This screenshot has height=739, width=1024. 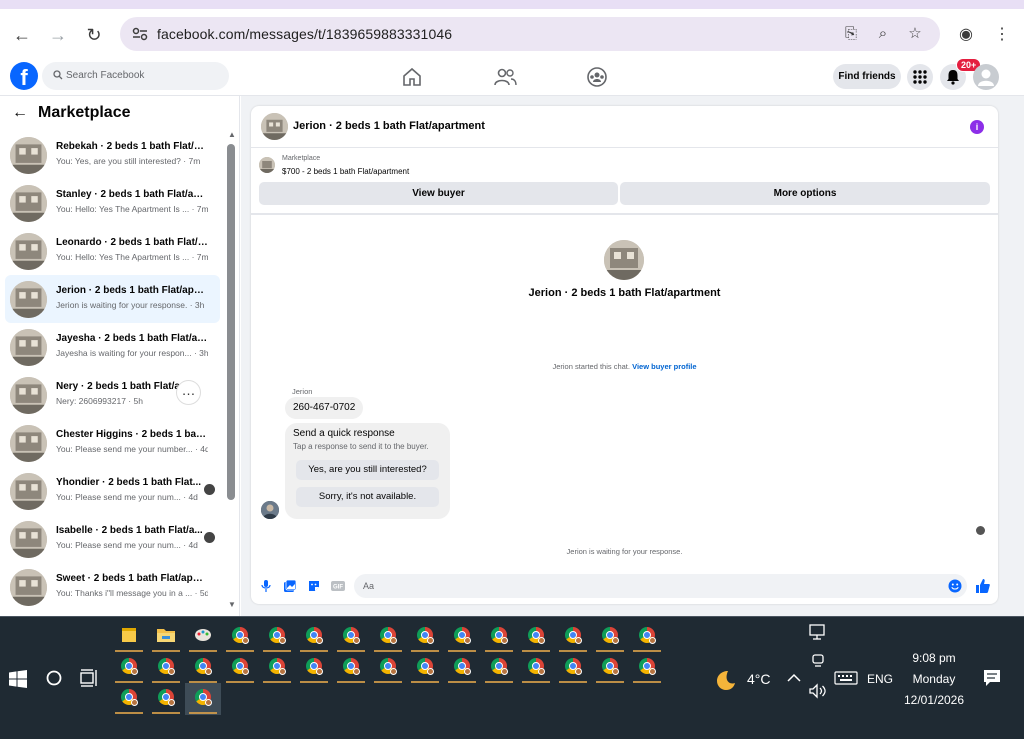 I want to click on back-arrow-icon: ←, so click(x=20, y=113).